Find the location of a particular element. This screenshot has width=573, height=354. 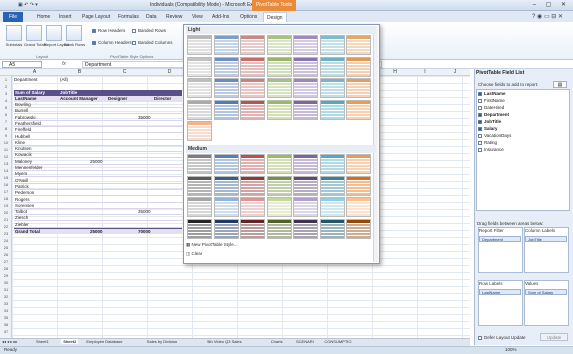

row-number: 8 is located at coordinates (6, 128).